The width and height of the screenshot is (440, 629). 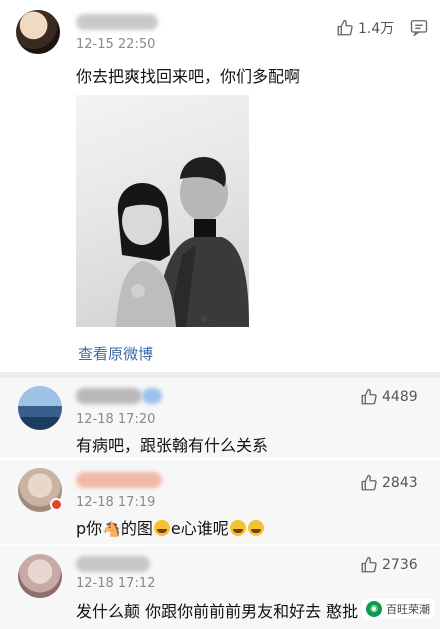 What do you see at coordinates (116, 502) in the screenshot?
I see `comment-time: 12-18 17:19` at bounding box center [116, 502].